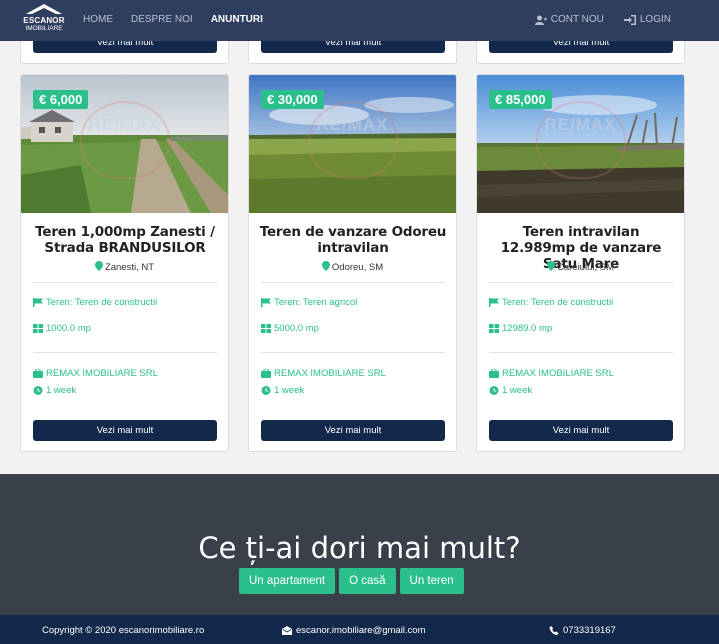 The image size is (719, 644). I want to click on listing-photo: € 85,000 RE/MAX, so click(580, 144).